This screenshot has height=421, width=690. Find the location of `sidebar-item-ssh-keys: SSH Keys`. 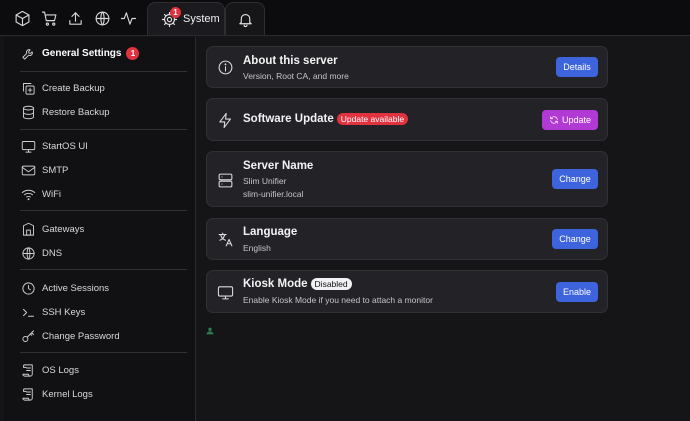

sidebar-item-ssh-keys: SSH Keys is located at coordinates (52, 312).